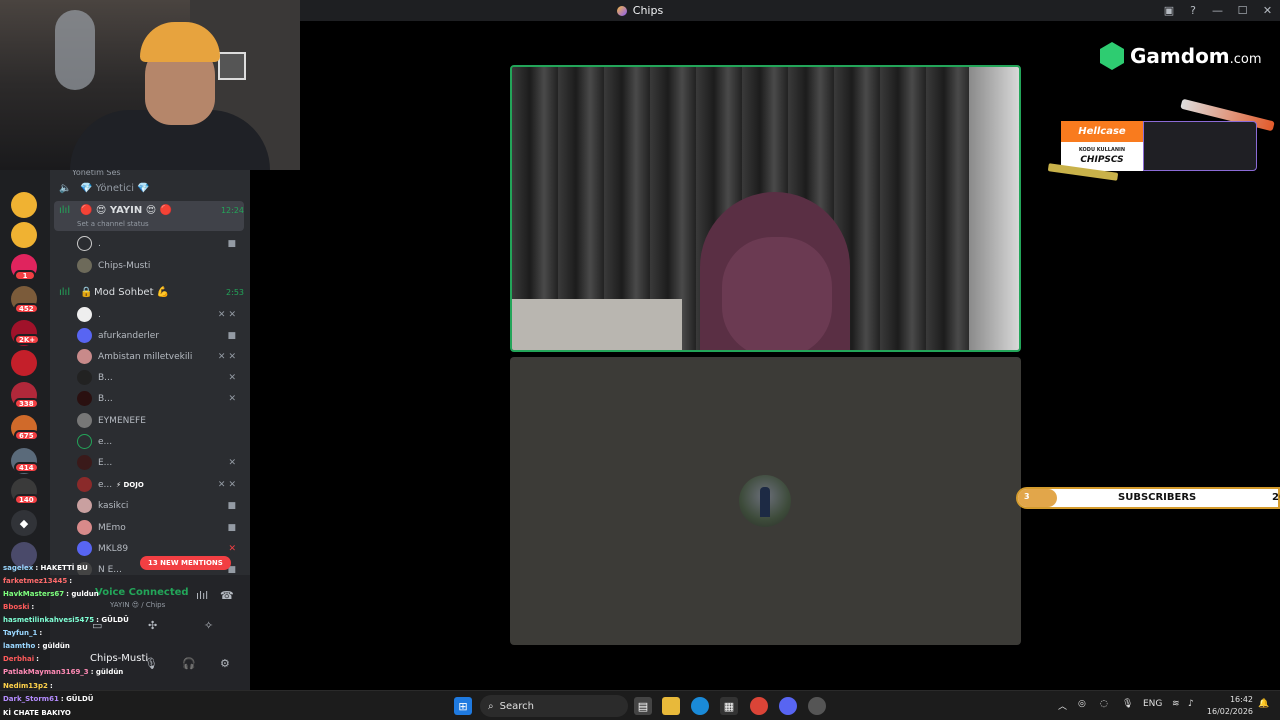  Describe the element at coordinates (643, 706) in the screenshot. I see `task-view-icon: ▤` at that location.